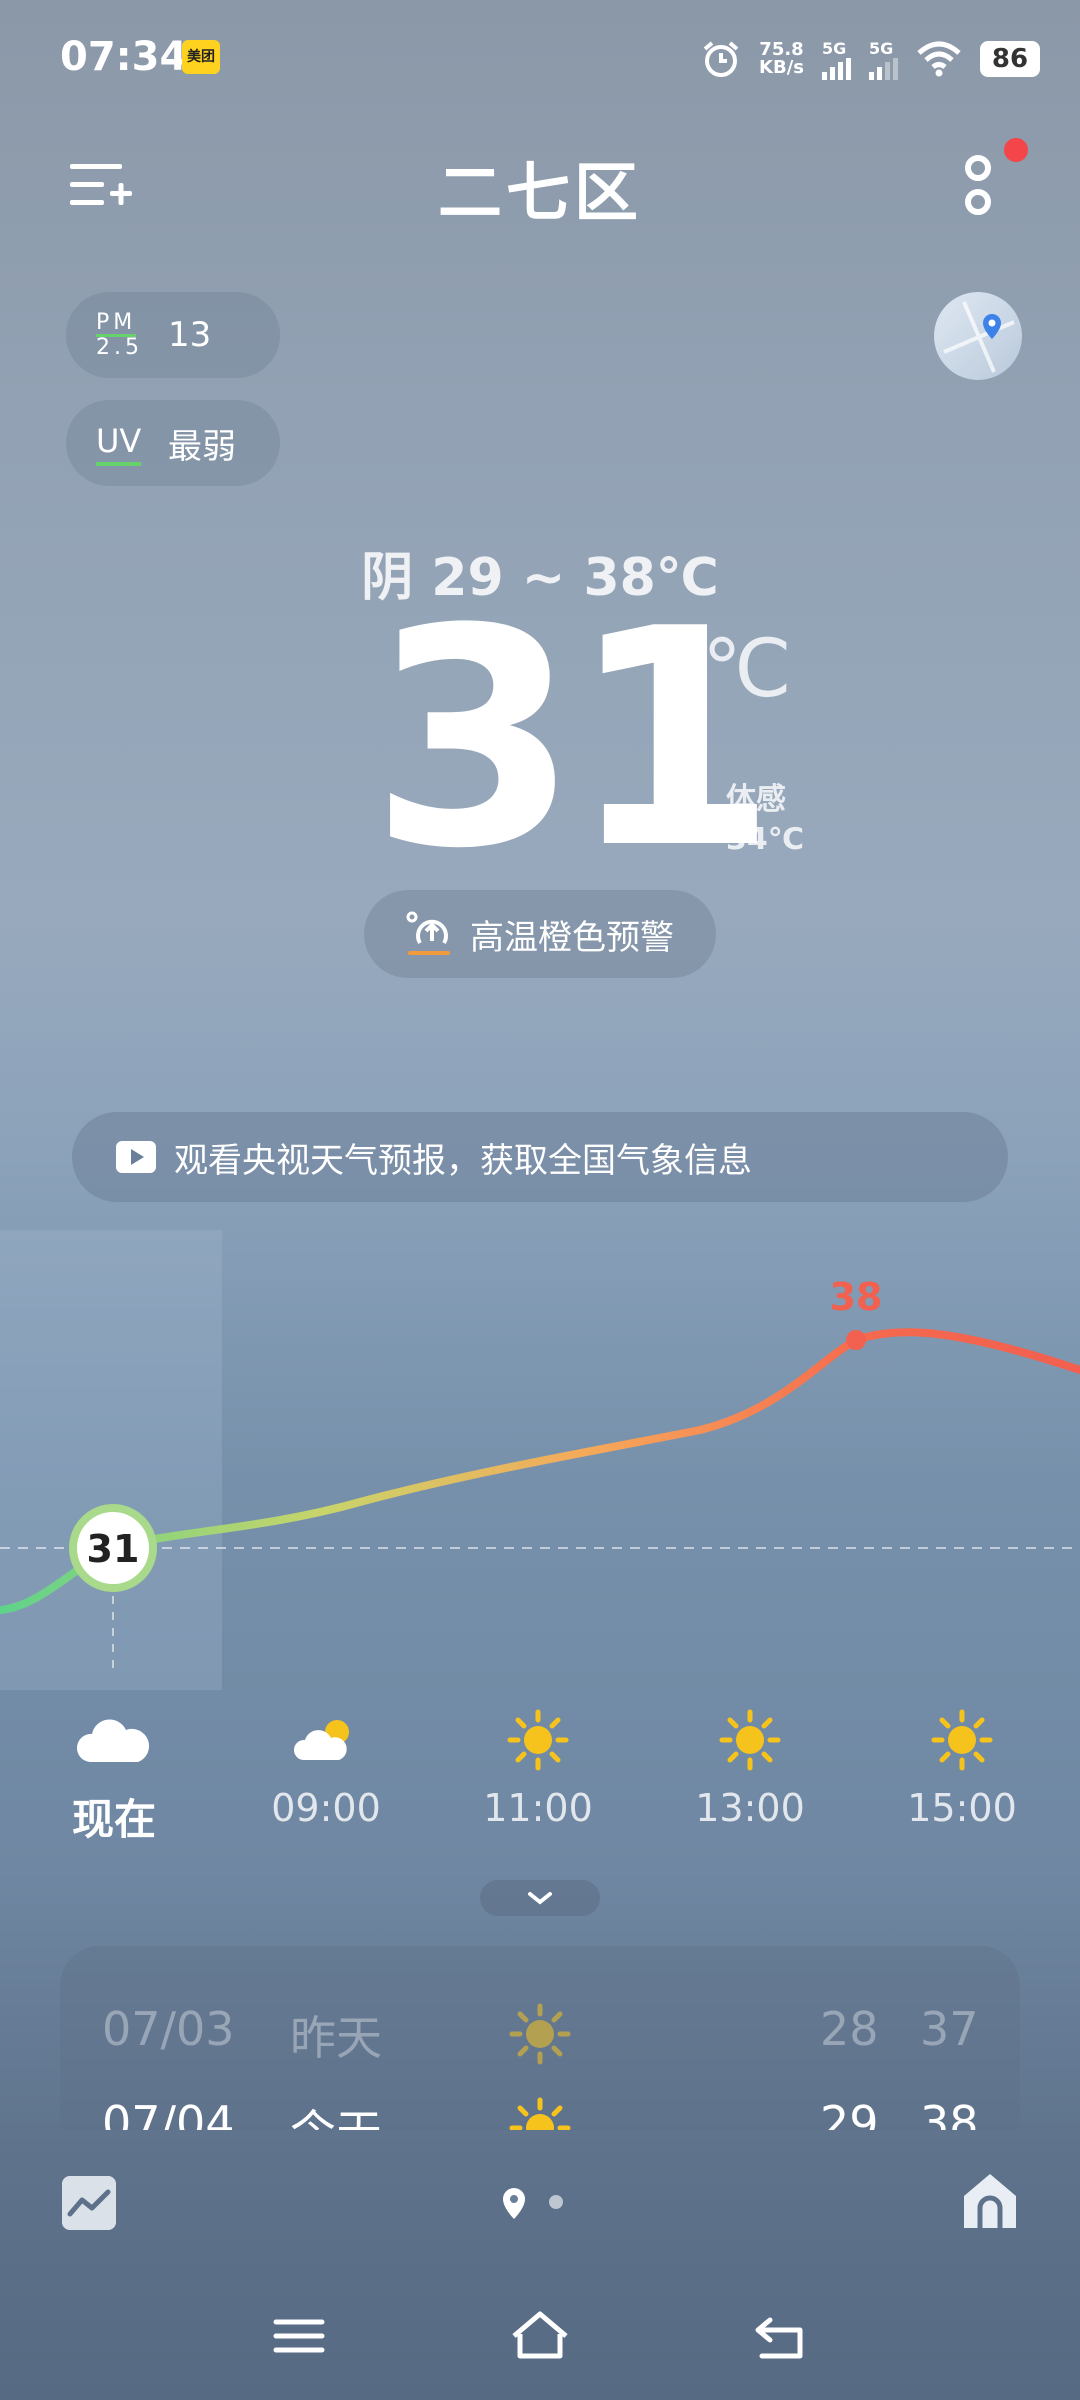 The height and width of the screenshot is (2400, 1080). I want to click on meituan-app-badge: 美团, so click(201, 57).